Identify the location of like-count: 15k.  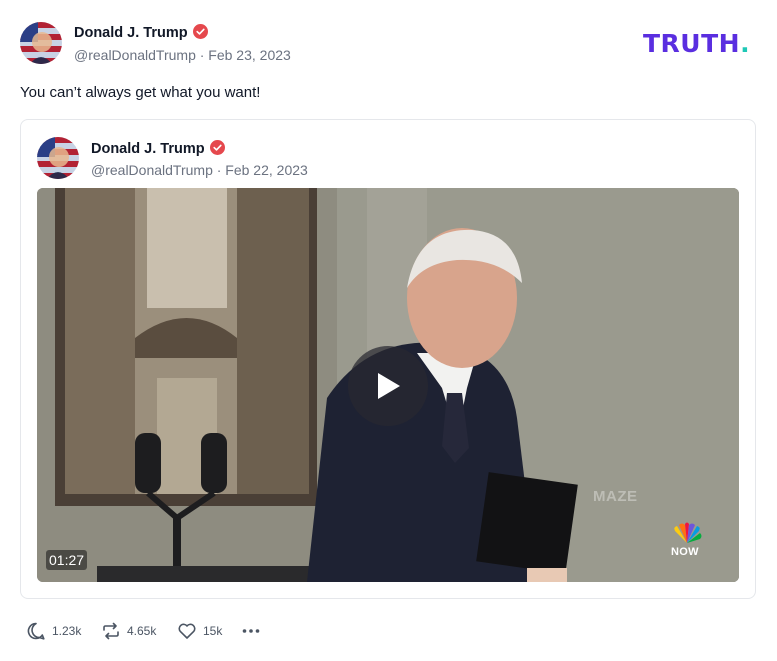
(213, 631).